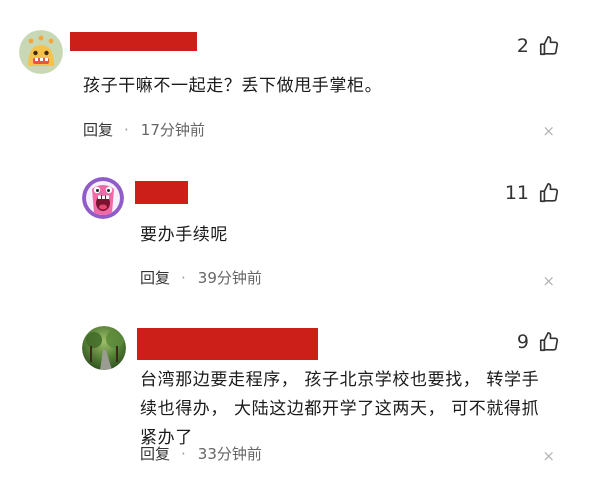 This screenshot has height=502, width=600. I want to click on like-button: 11, so click(532, 193).